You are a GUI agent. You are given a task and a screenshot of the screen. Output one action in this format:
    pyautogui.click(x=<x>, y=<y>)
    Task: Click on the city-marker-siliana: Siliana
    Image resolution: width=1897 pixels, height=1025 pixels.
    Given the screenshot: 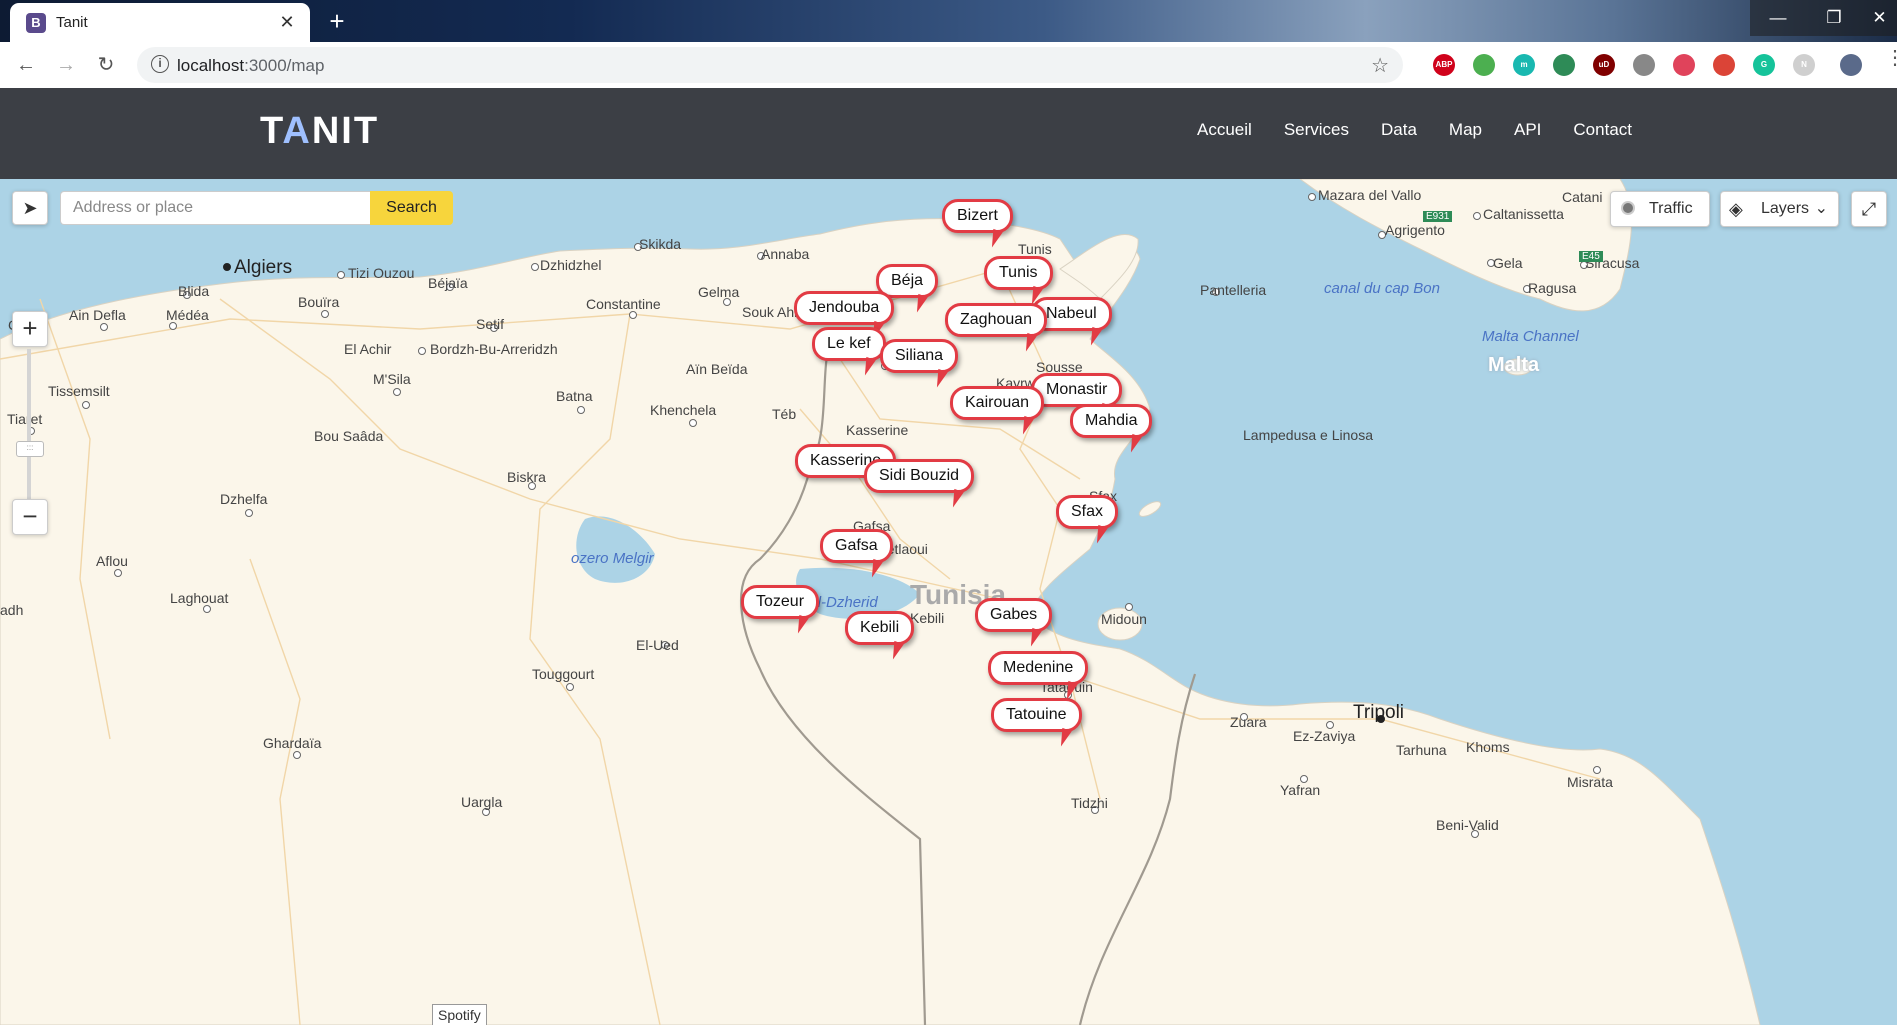 What is the action you would take?
    pyautogui.click(x=919, y=356)
    